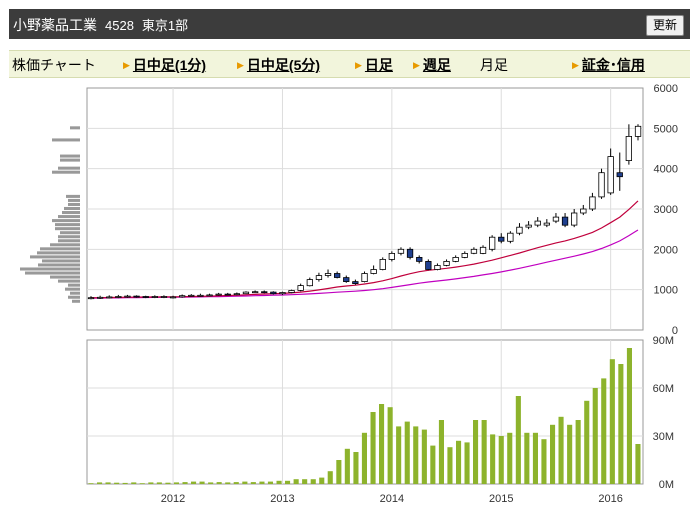 The width and height of the screenshot is (699, 526). I want to click on page-title: 小野薬品工業 4528 東京1部, so click(100, 25).